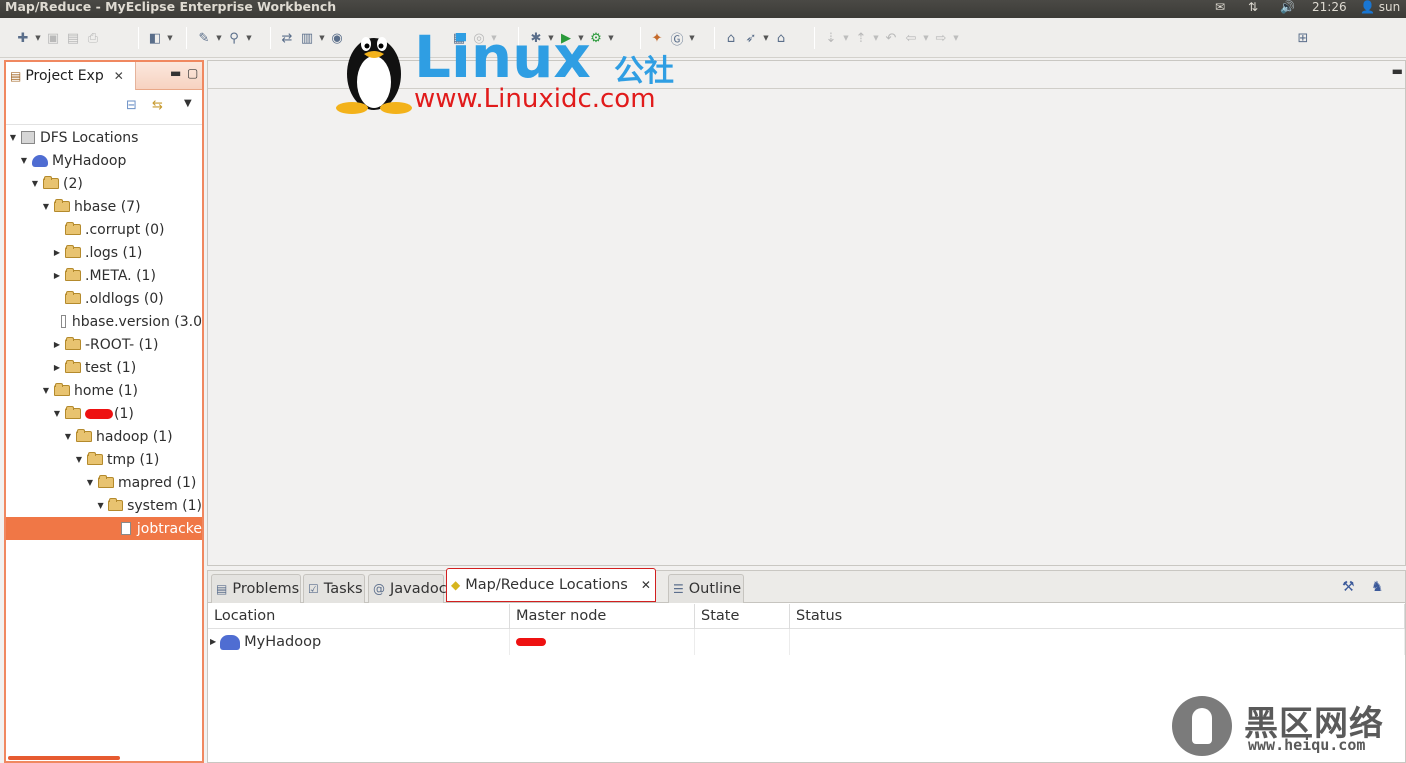 The width and height of the screenshot is (1406, 763). I want to click on explorer-horizontal-scrollbar, so click(104, 758).